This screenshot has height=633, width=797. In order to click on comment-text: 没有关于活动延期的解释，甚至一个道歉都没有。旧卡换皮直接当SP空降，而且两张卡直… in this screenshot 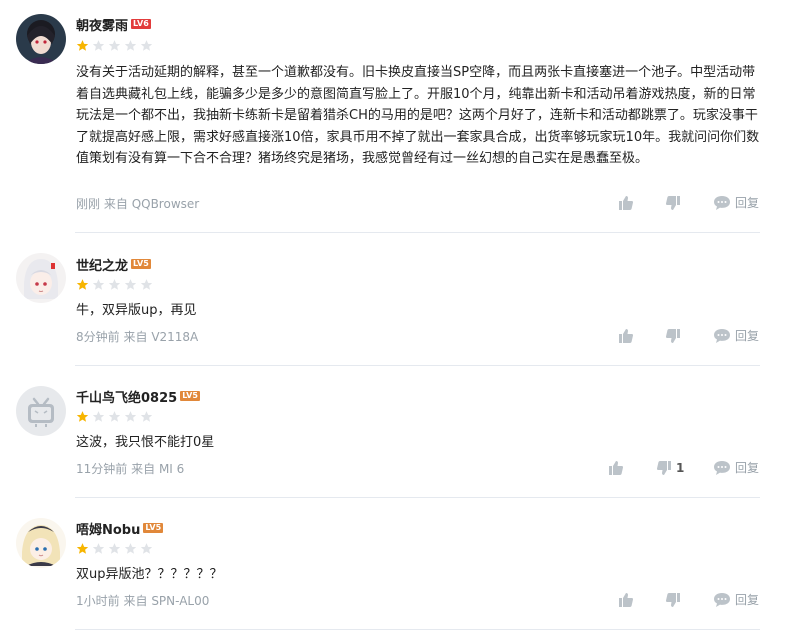, I will do `click(418, 115)`.